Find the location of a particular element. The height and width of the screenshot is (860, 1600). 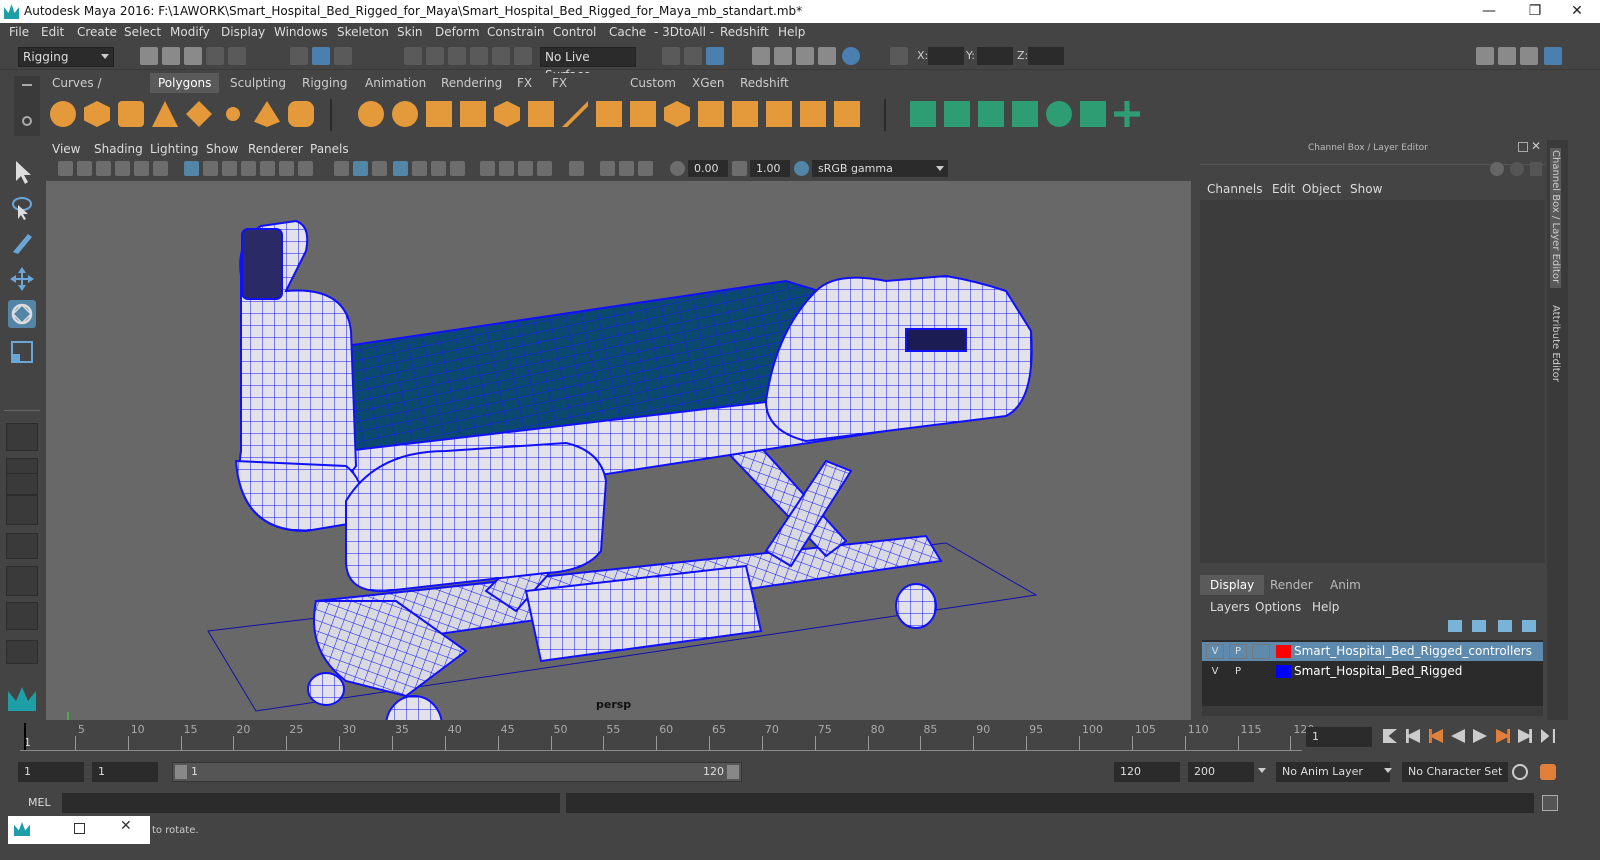

motion-blur-icon is located at coordinates (506, 168).